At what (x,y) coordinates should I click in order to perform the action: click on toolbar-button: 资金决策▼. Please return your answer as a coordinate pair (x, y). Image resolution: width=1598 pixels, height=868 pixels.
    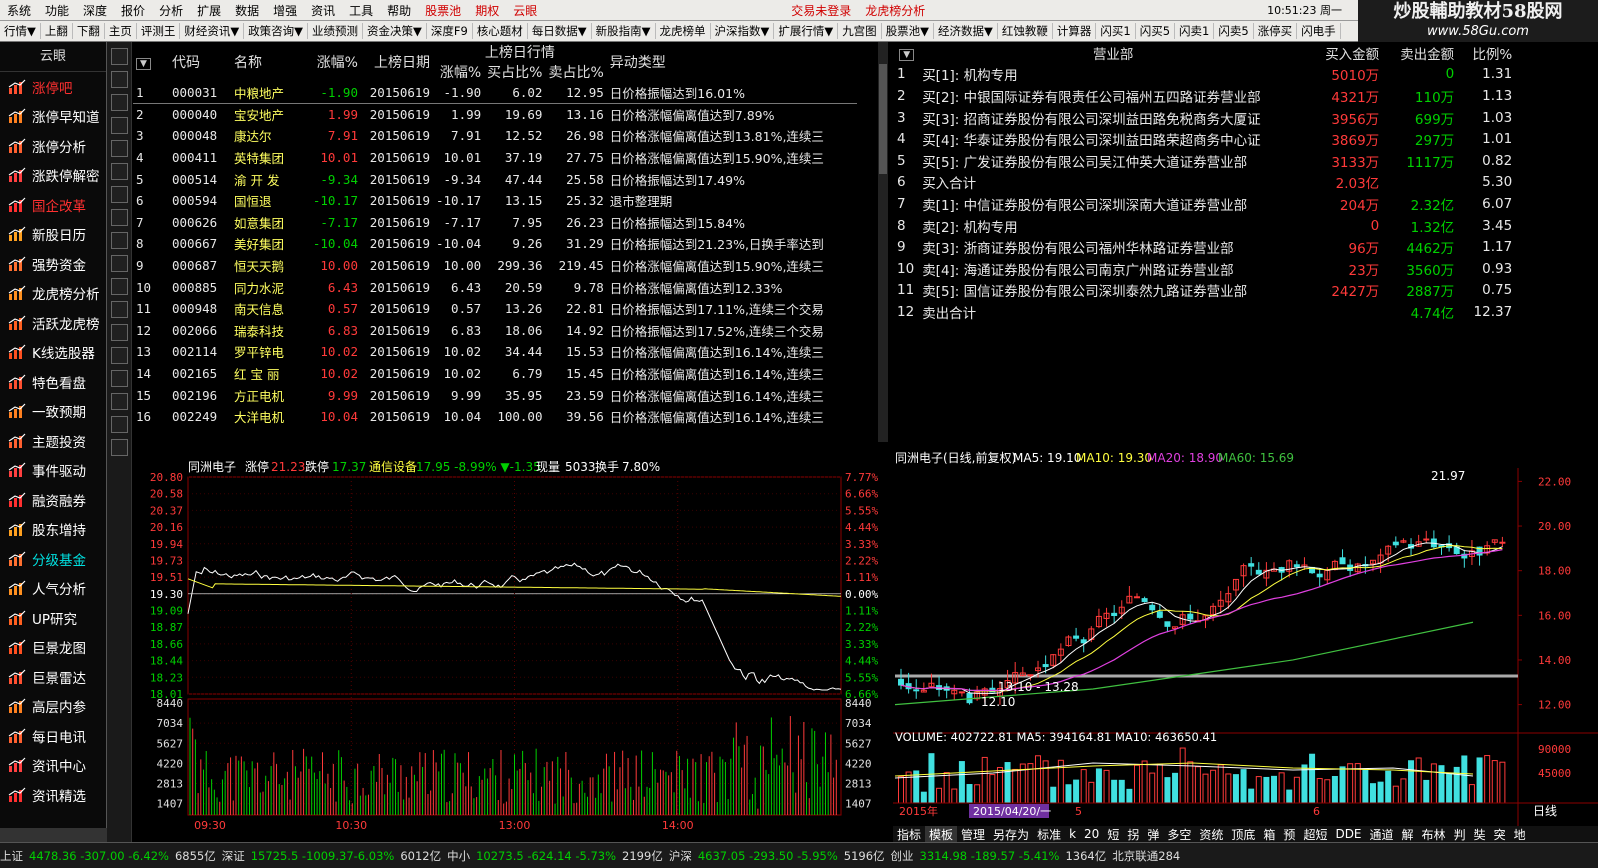
    Looking at the image, I should click on (395, 31).